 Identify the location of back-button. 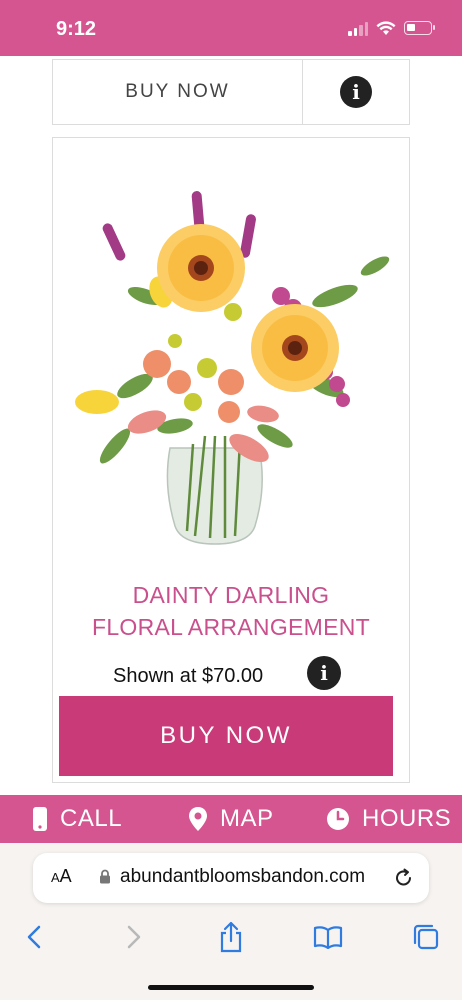
(34, 937).